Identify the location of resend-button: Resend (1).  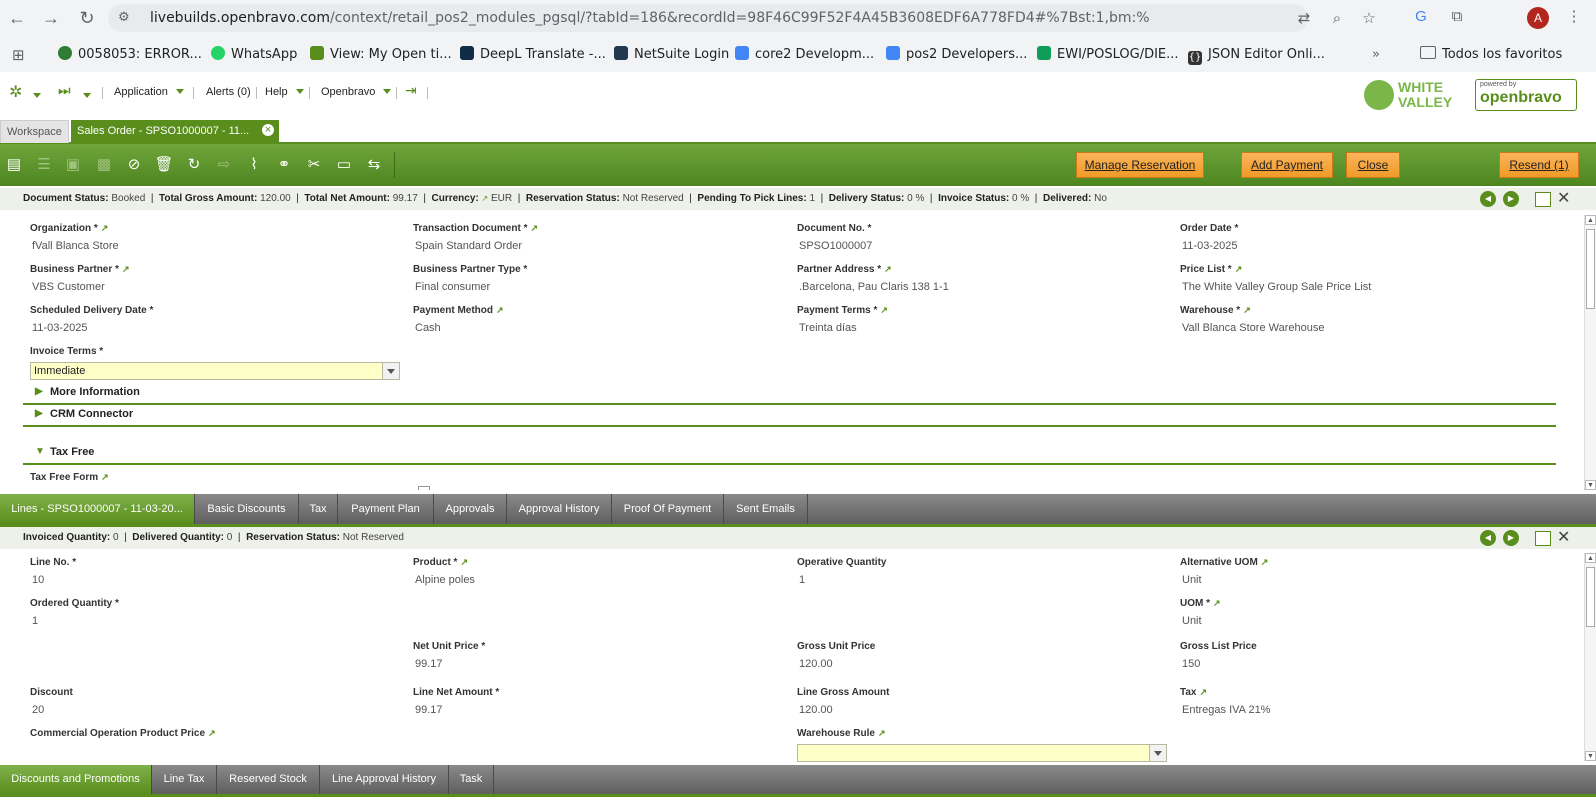
(1539, 165).